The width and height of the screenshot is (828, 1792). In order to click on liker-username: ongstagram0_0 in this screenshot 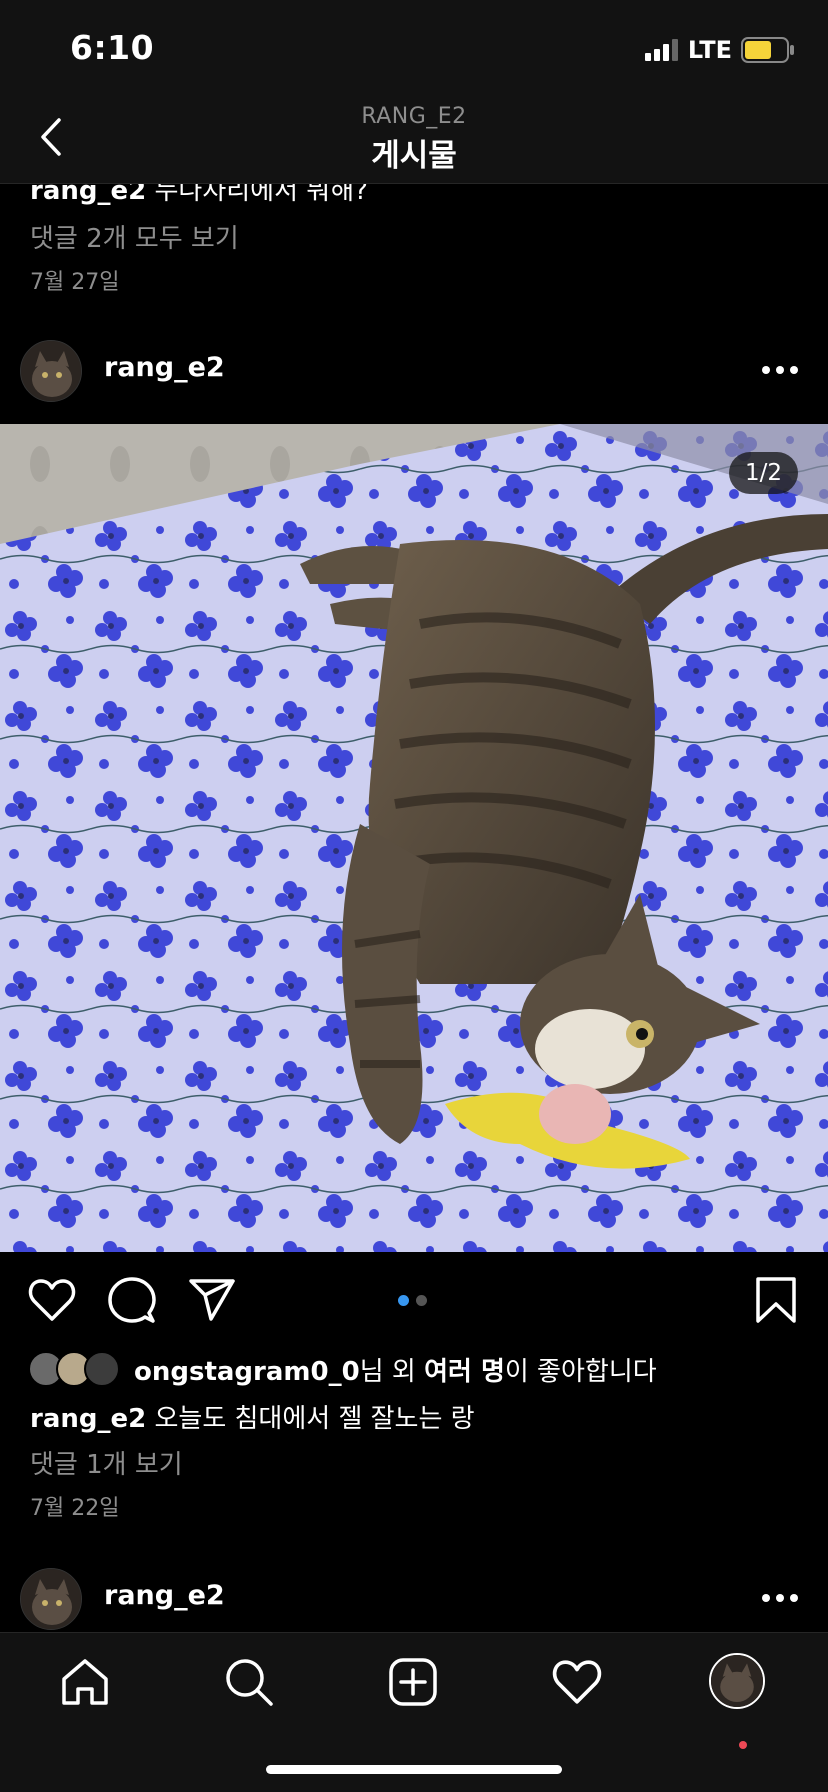, I will do `click(247, 1372)`.